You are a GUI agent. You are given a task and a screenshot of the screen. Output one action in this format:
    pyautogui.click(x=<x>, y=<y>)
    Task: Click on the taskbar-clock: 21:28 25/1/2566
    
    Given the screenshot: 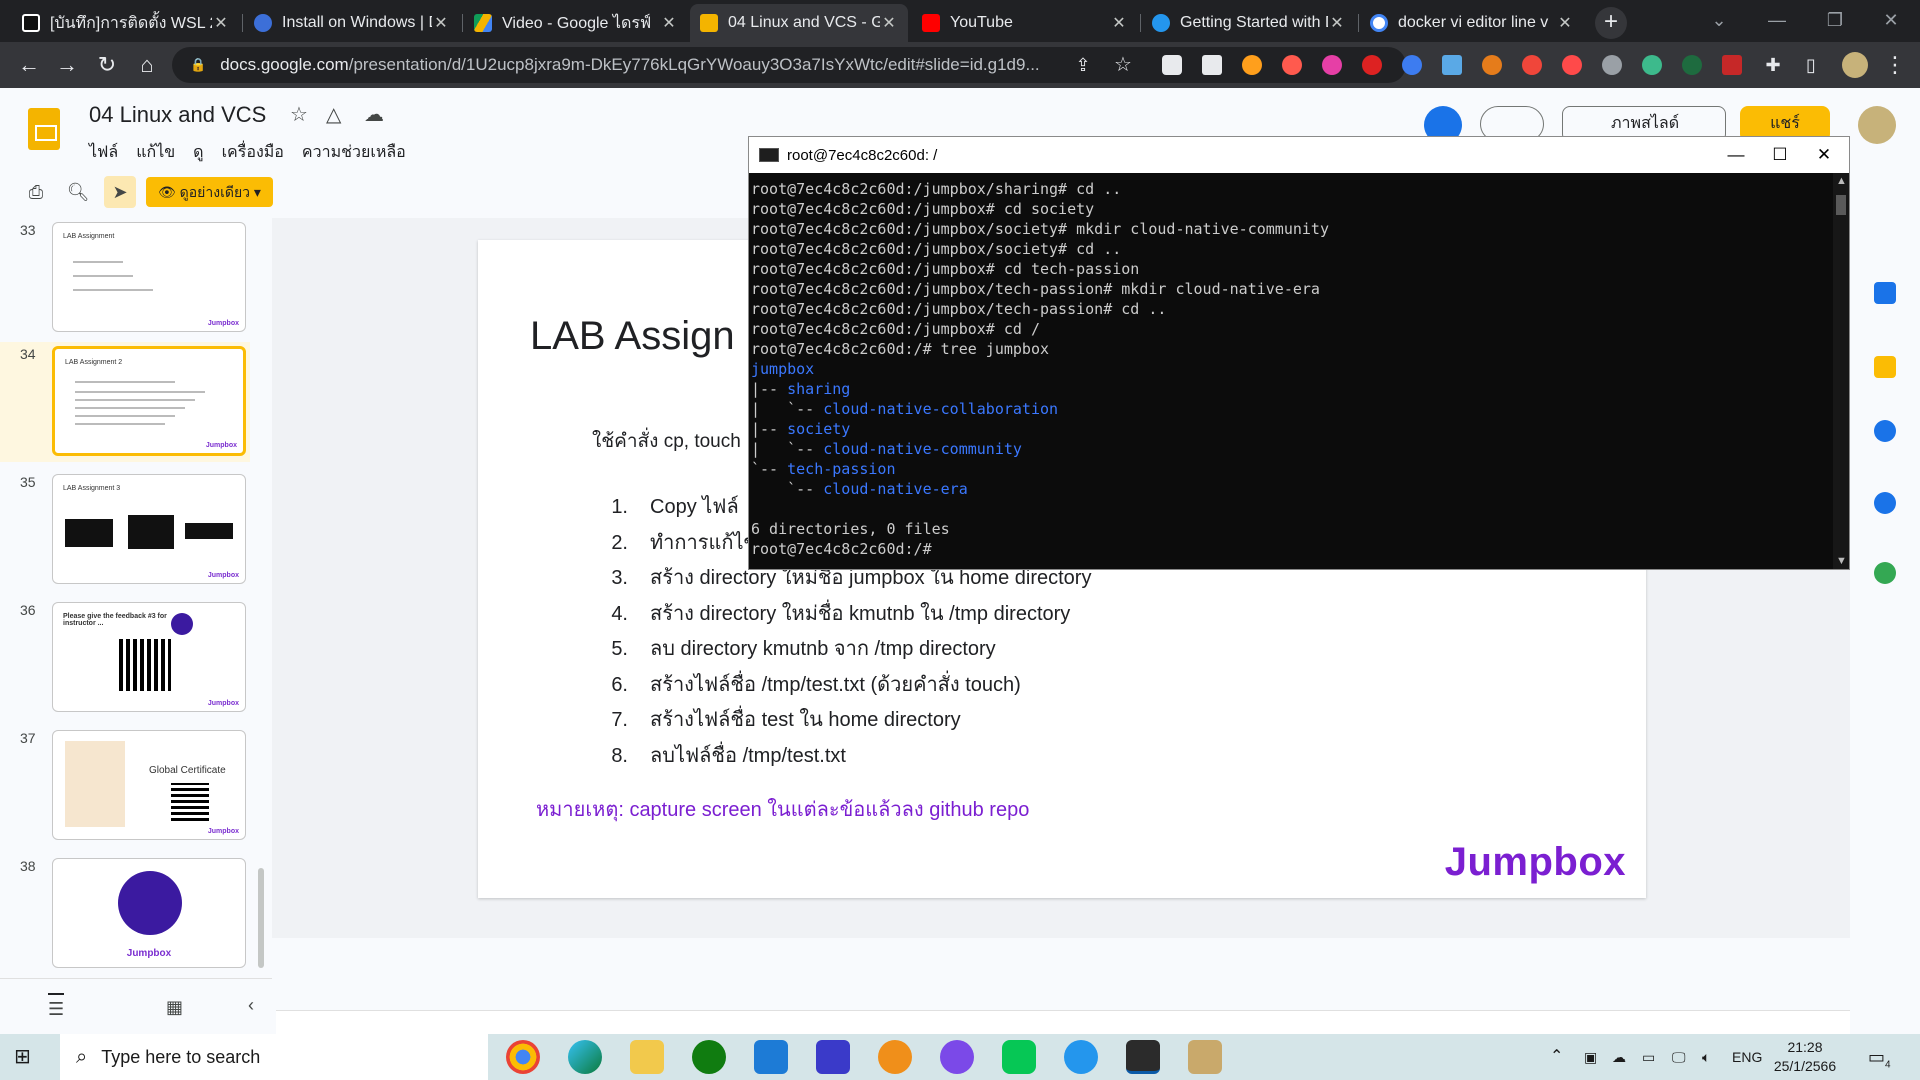 What is the action you would take?
    pyautogui.click(x=1805, y=1057)
    